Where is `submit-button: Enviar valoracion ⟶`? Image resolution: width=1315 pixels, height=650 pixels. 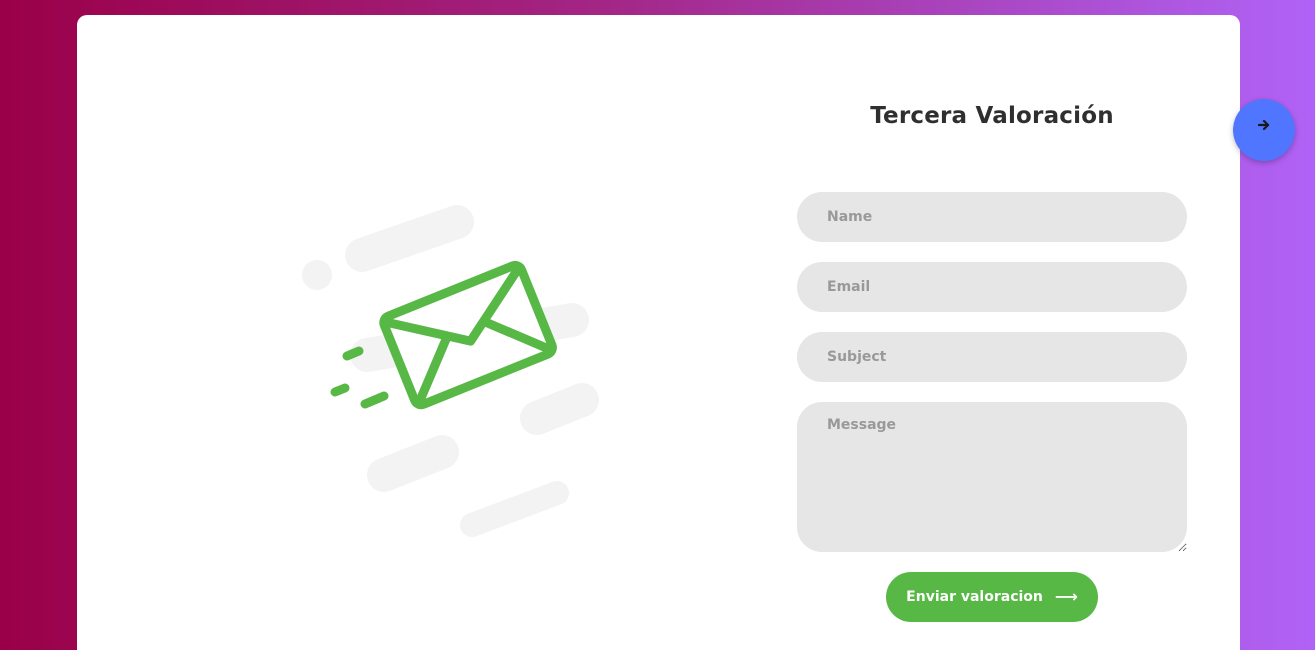 submit-button: Enviar valoracion ⟶ is located at coordinates (992, 597).